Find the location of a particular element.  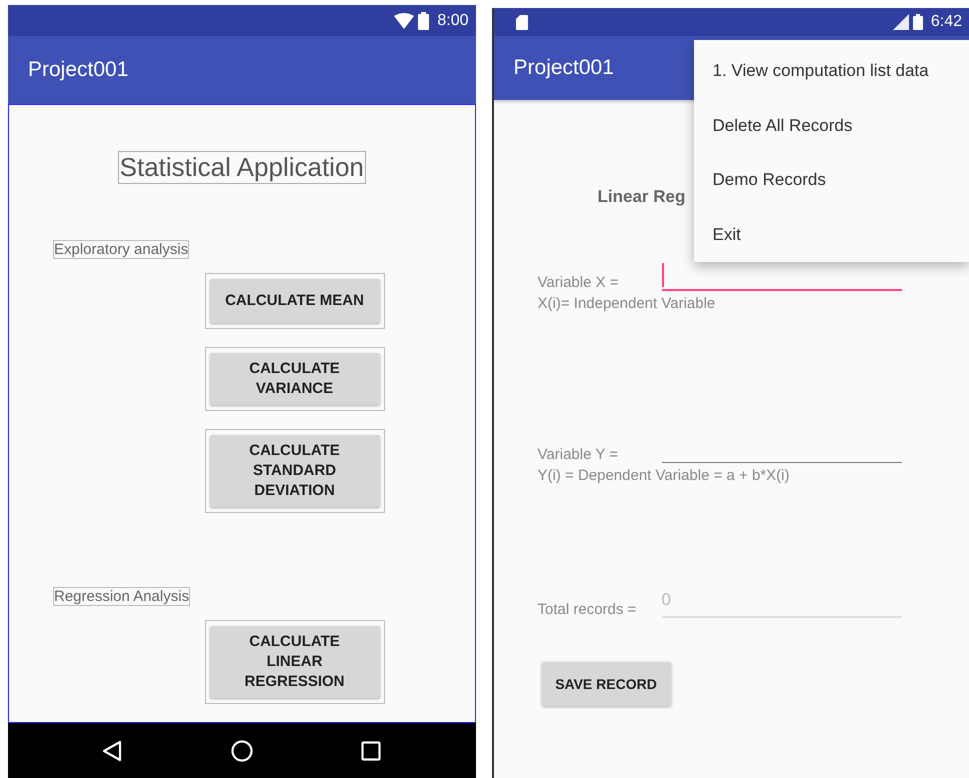

menu-item: Demo Records is located at coordinates (831, 180).